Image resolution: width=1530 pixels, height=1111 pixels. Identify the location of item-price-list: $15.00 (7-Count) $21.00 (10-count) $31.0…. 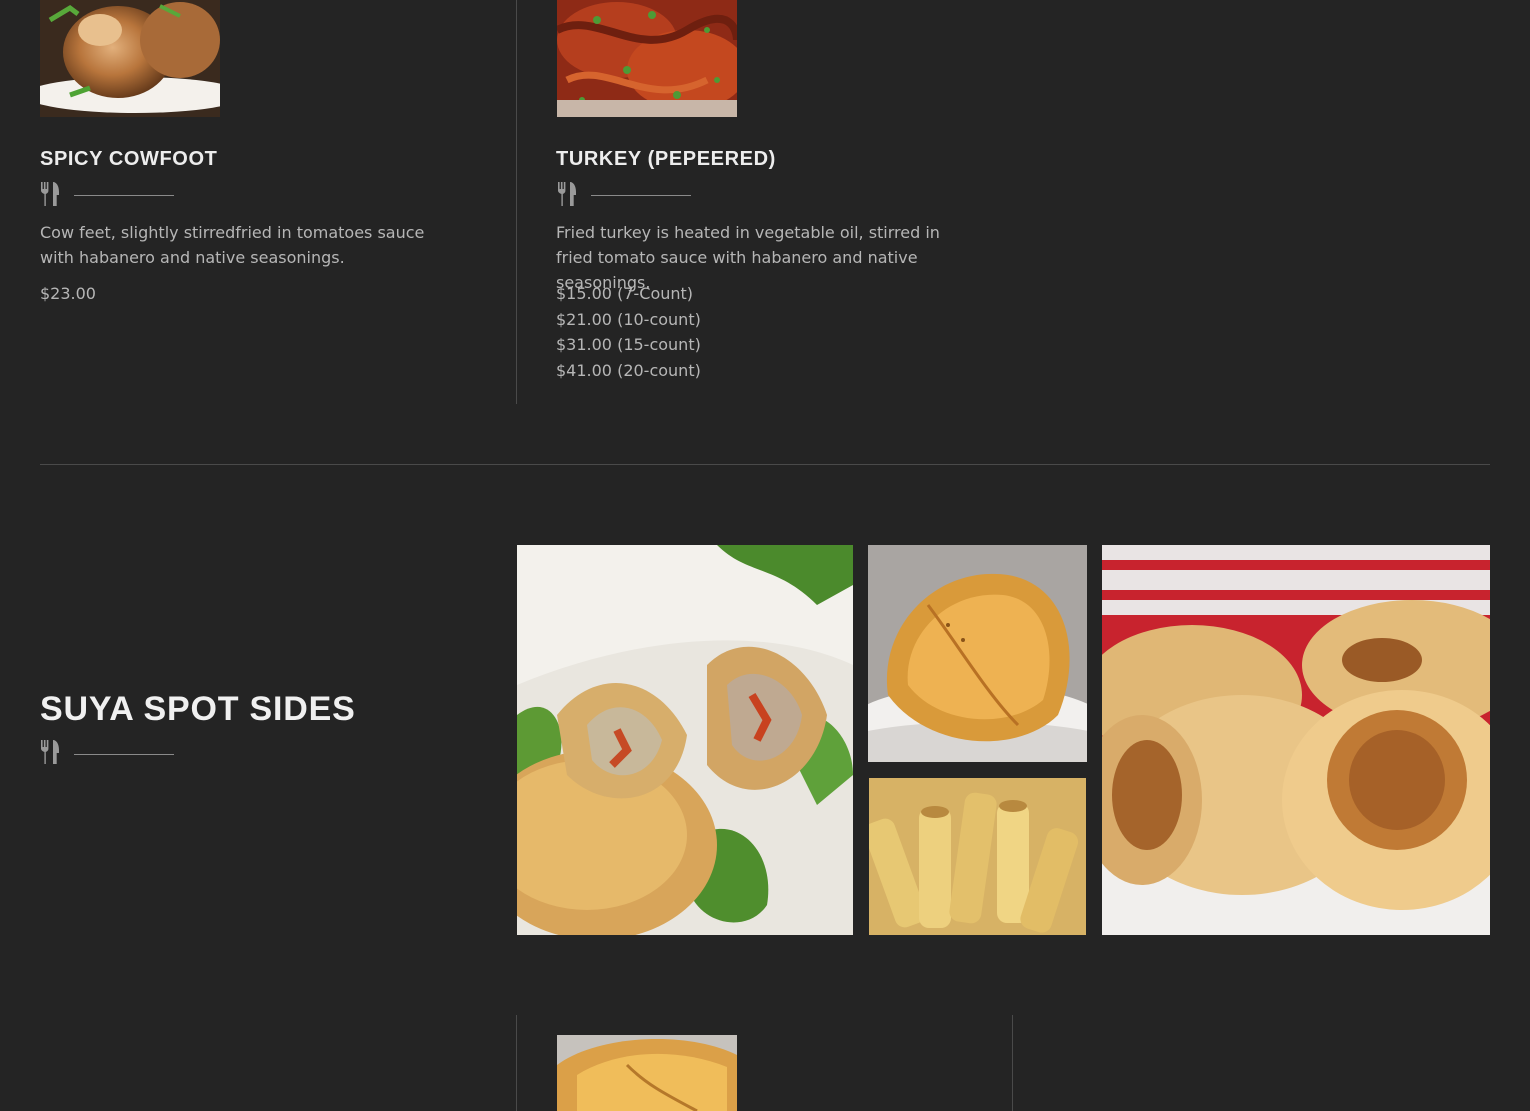
(628, 332).